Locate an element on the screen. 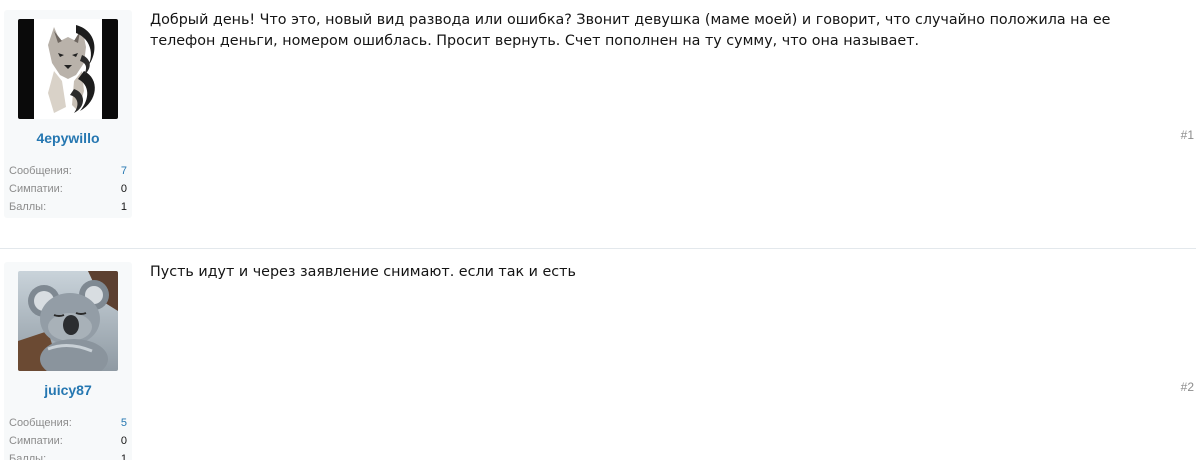  wolf-tribal-avatar-icon is located at coordinates (68, 69).